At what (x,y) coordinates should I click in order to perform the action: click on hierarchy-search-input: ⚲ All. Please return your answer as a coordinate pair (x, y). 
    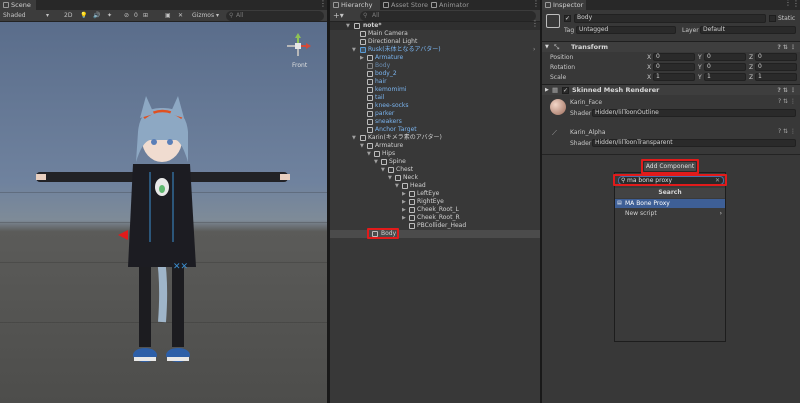
    Looking at the image, I should click on (448, 16).